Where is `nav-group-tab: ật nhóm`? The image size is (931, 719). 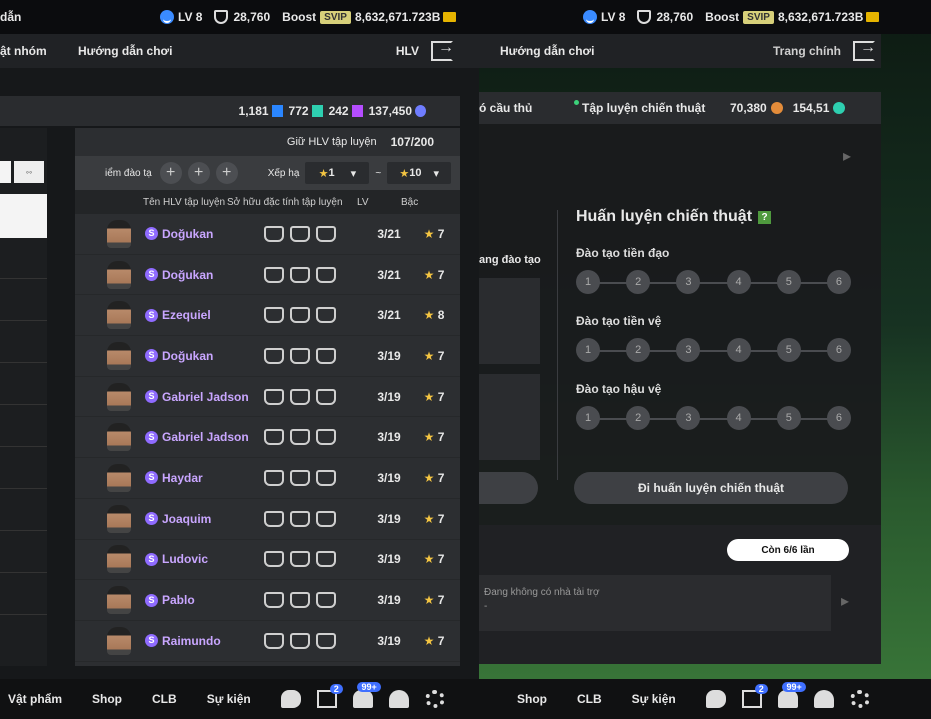 nav-group-tab: ật nhóm is located at coordinates (39, 51).